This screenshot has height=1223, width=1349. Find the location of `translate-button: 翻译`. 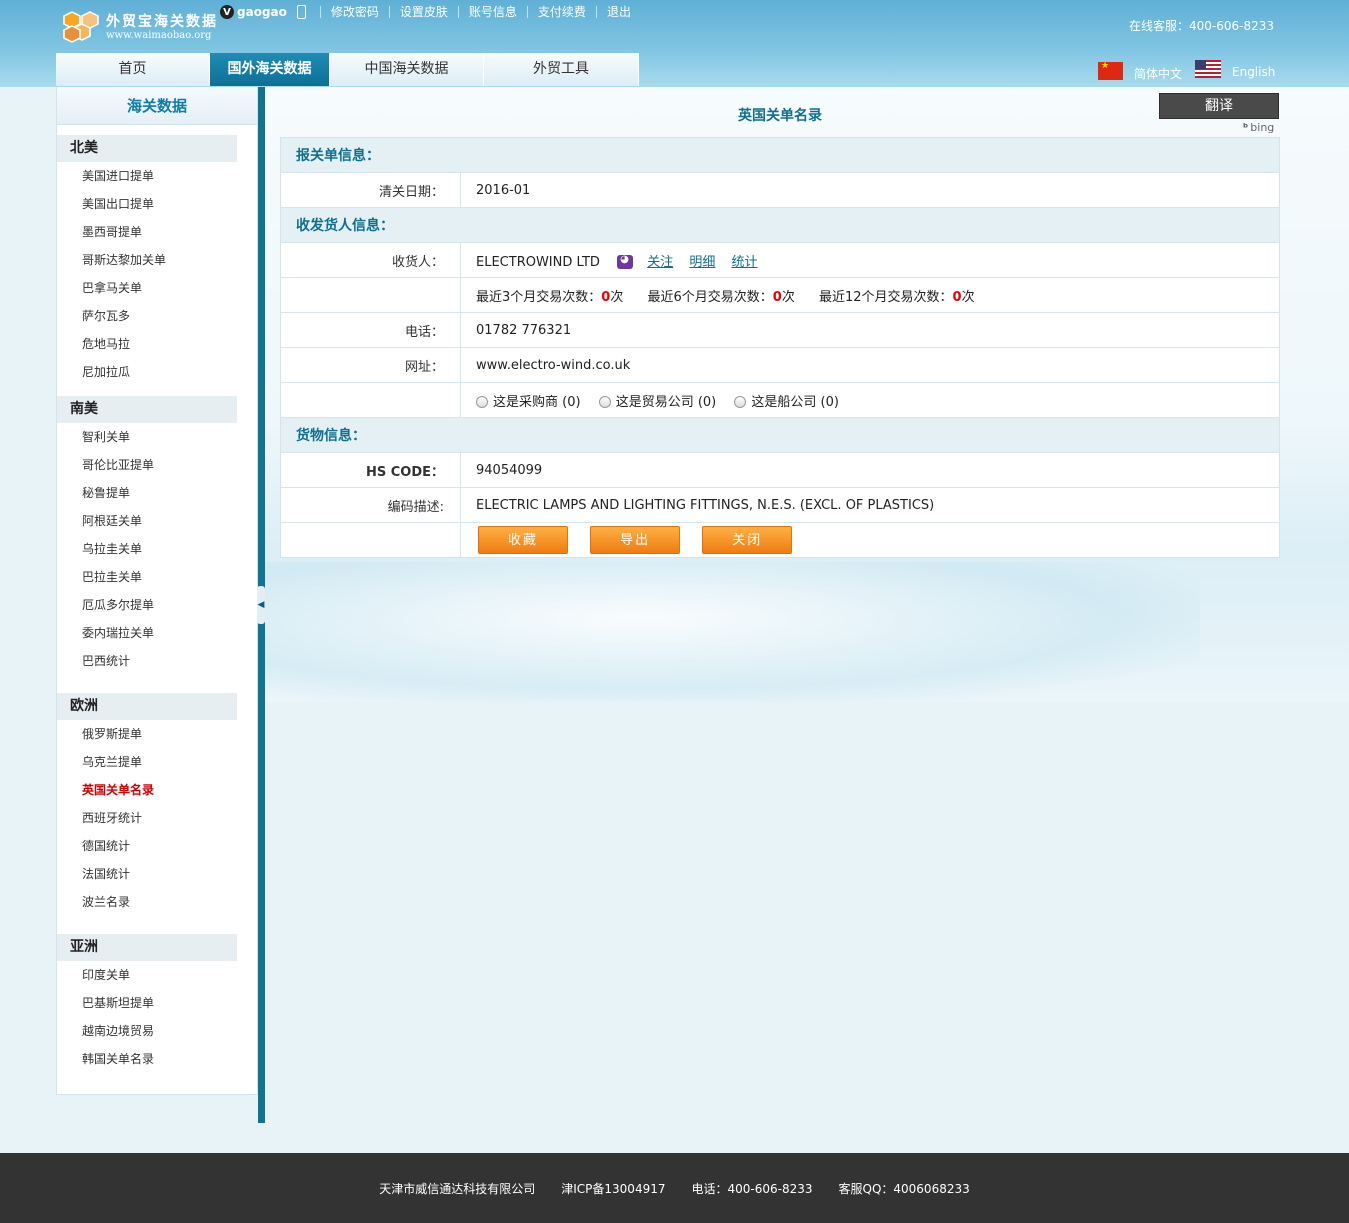

translate-button: 翻译 is located at coordinates (1219, 106).